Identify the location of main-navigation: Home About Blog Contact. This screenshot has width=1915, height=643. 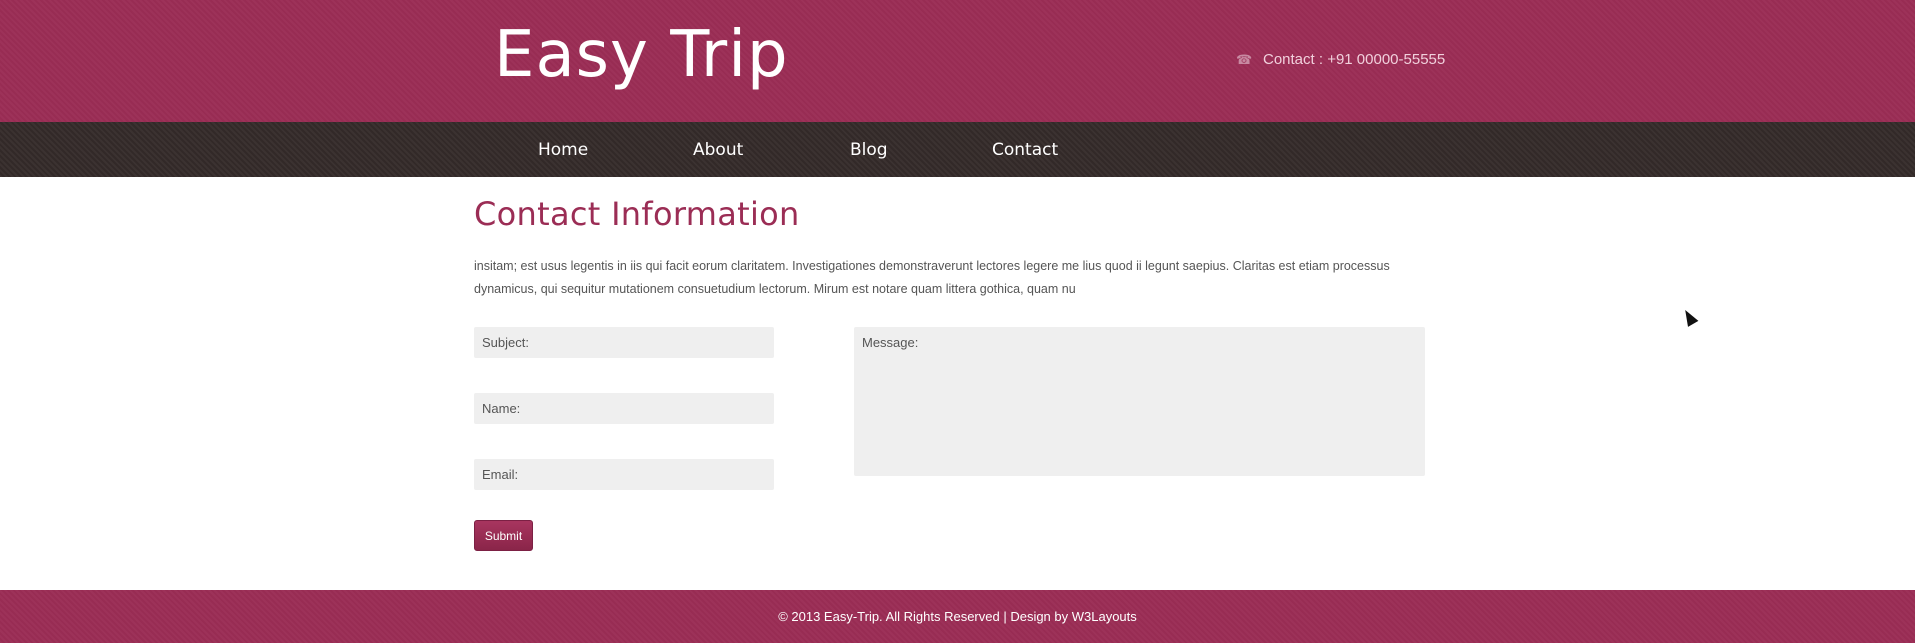
(957, 149).